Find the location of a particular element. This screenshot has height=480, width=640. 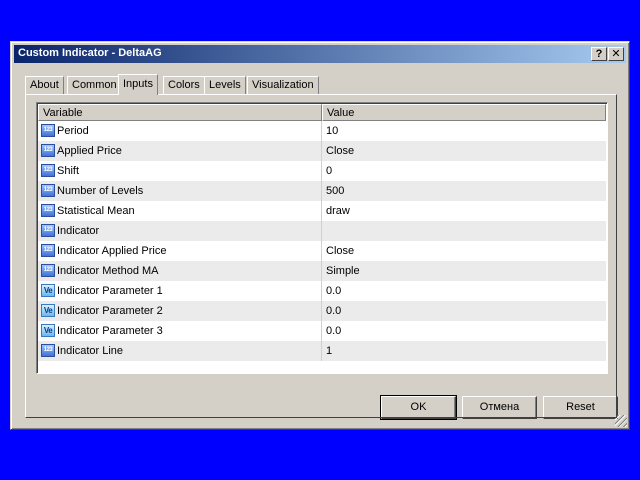

tab-about: About is located at coordinates (44, 85).